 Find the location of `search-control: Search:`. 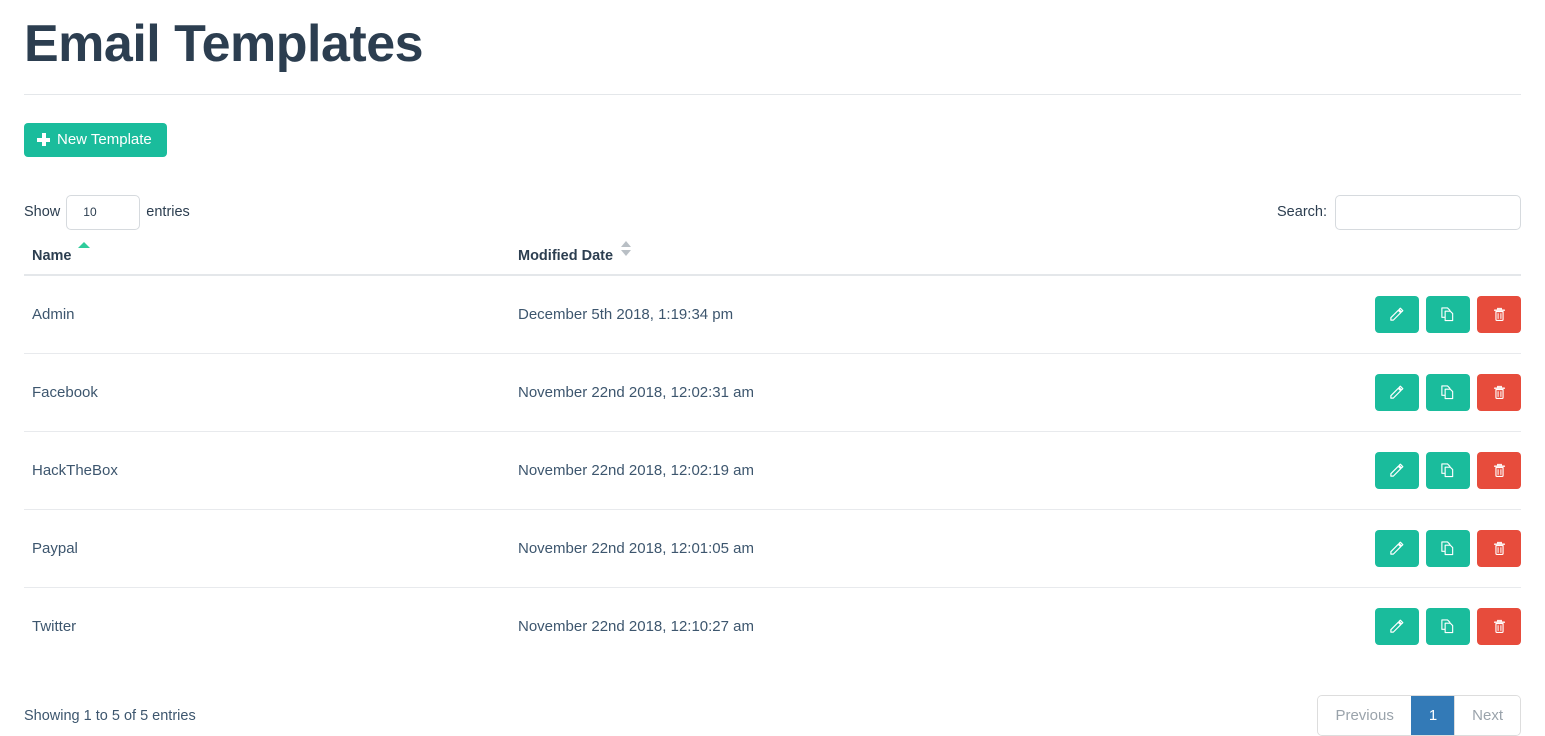

search-control: Search: is located at coordinates (1399, 212).